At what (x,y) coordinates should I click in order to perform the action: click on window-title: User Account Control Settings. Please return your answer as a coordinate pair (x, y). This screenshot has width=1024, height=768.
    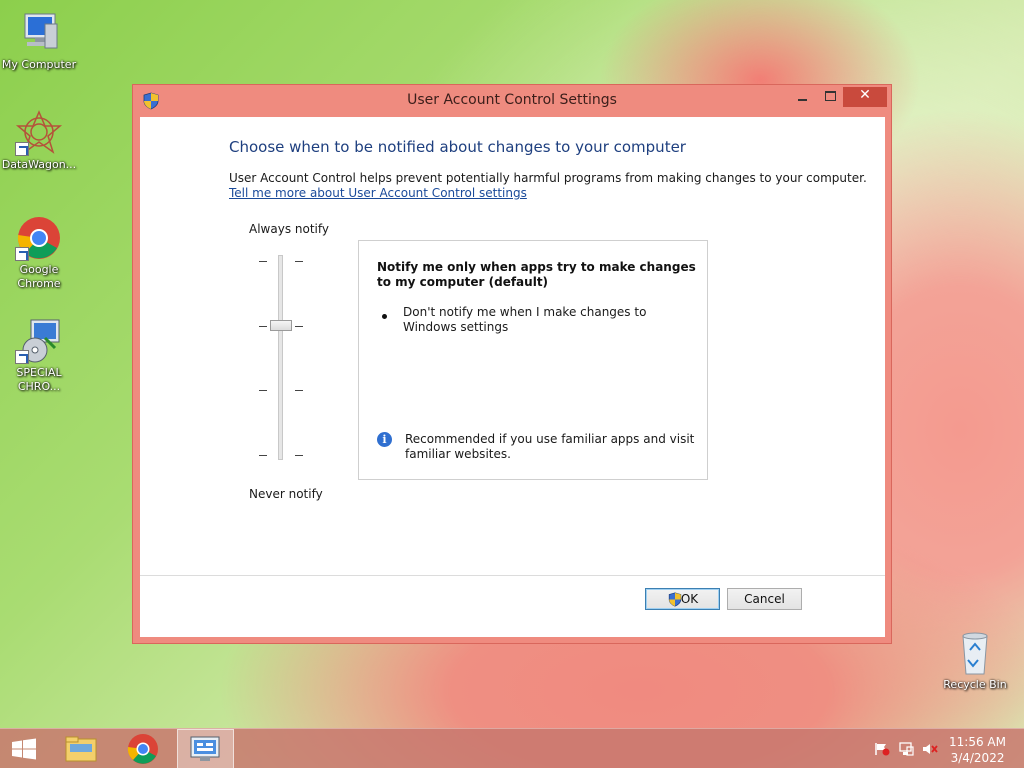
    Looking at the image, I should click on (512, 100).